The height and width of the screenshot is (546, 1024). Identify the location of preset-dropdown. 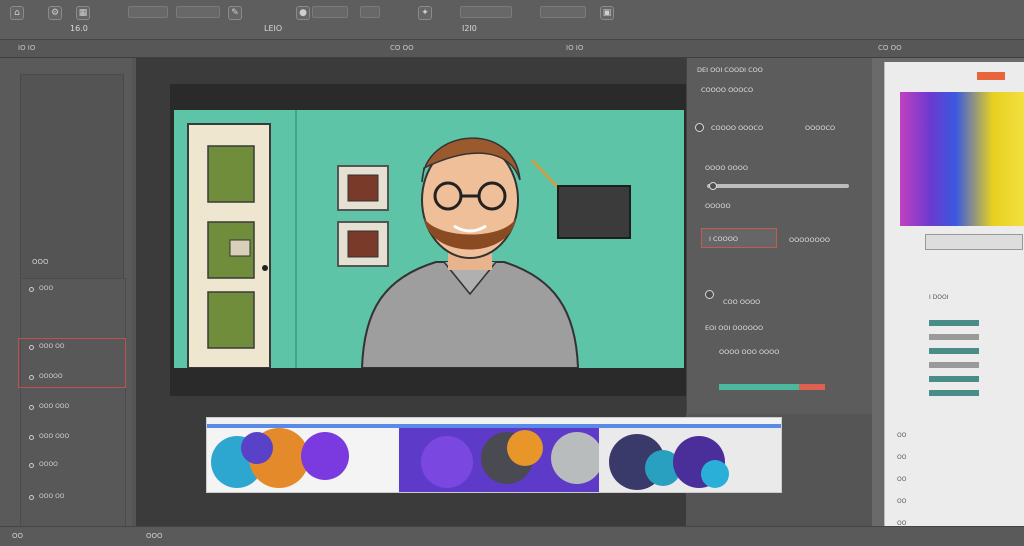
(563, 12).